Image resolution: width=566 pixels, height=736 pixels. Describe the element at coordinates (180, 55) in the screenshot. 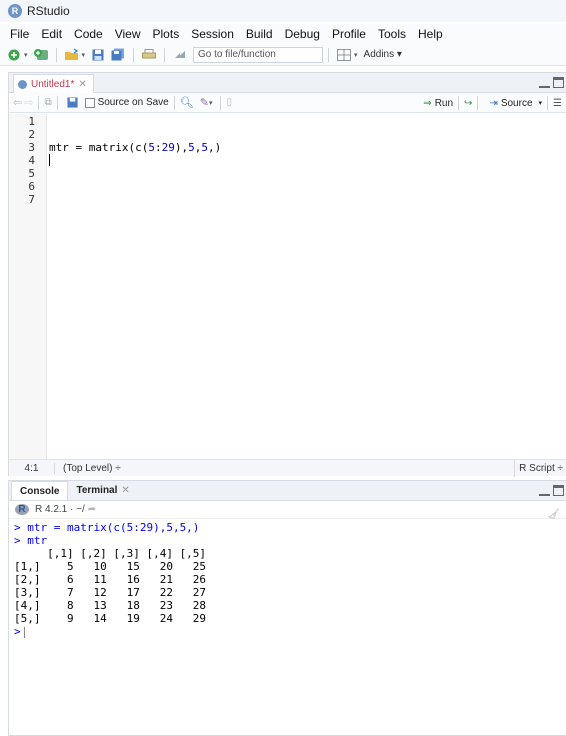

I see `goto-arrow-icon` at that location.